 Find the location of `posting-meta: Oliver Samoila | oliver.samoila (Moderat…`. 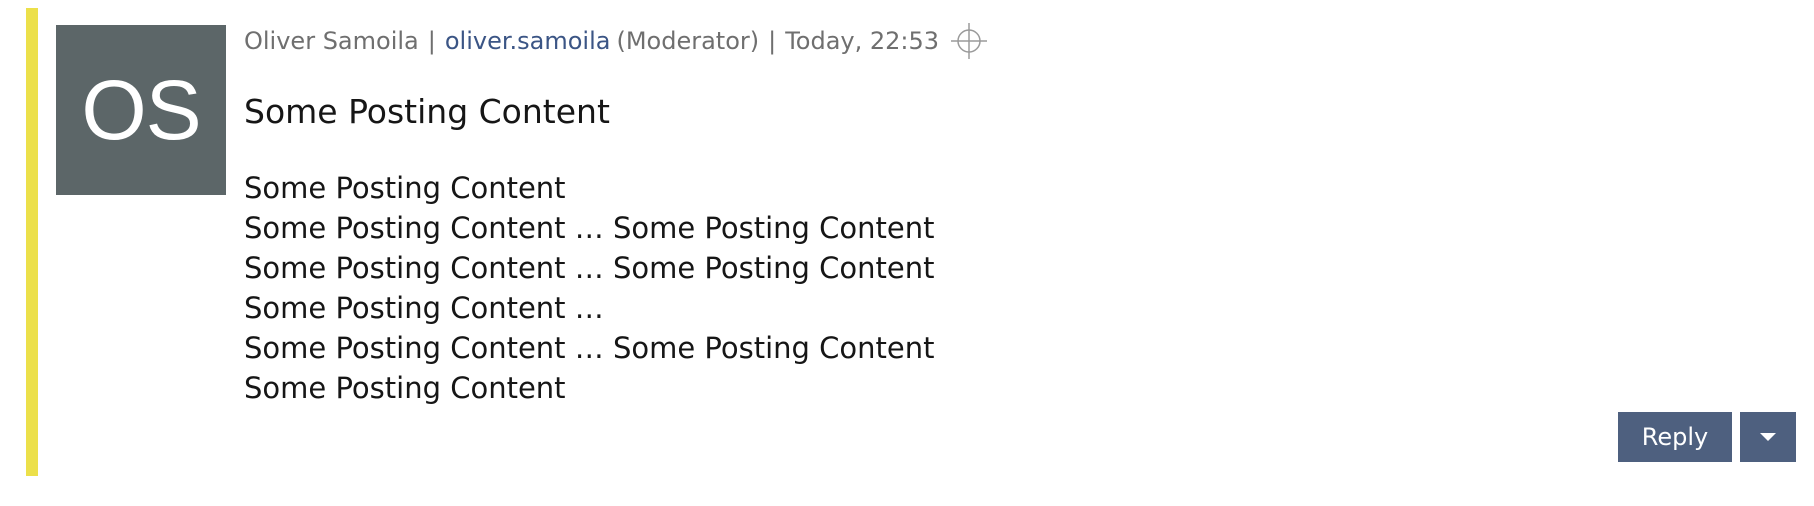

posting-meta: Oliver Samoila | oliver.samoila (Moderat… is located at coordinates (616, 41).